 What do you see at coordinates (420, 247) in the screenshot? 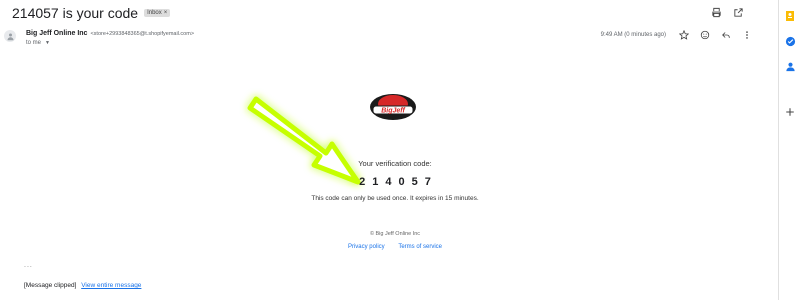
I see `terms-of-service-link: Terms of service` at bounding box center [420, 247].